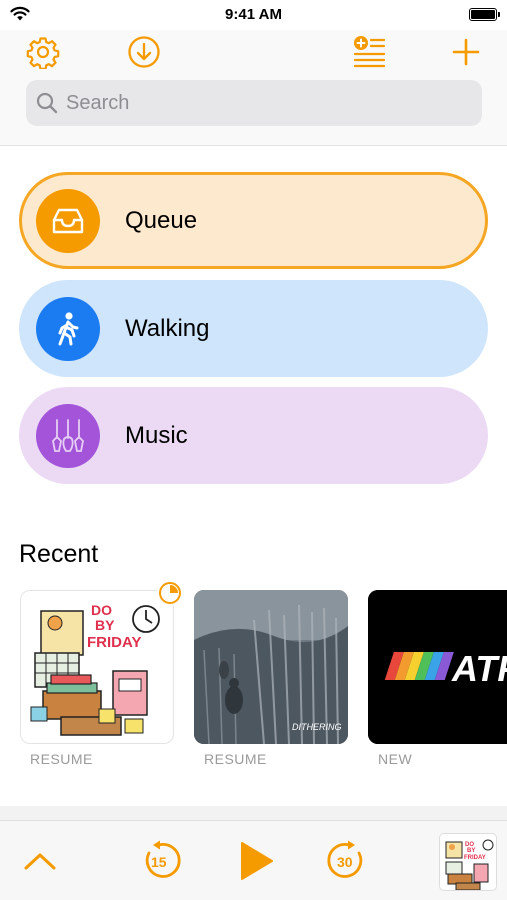 The image size is (507, 900). Describe the element at coordinates (395, 759) in the screenshot. I see `episode-status-label: NEW` at that location.